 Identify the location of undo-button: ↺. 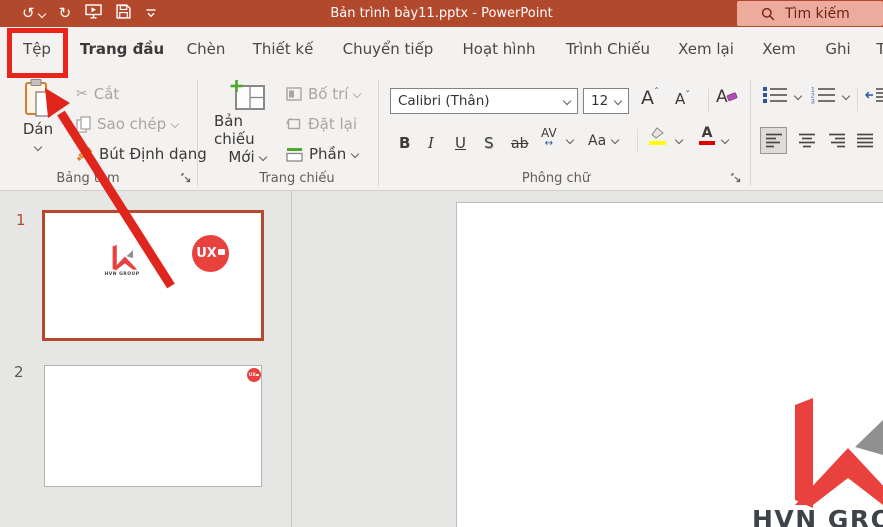
(34, 13).